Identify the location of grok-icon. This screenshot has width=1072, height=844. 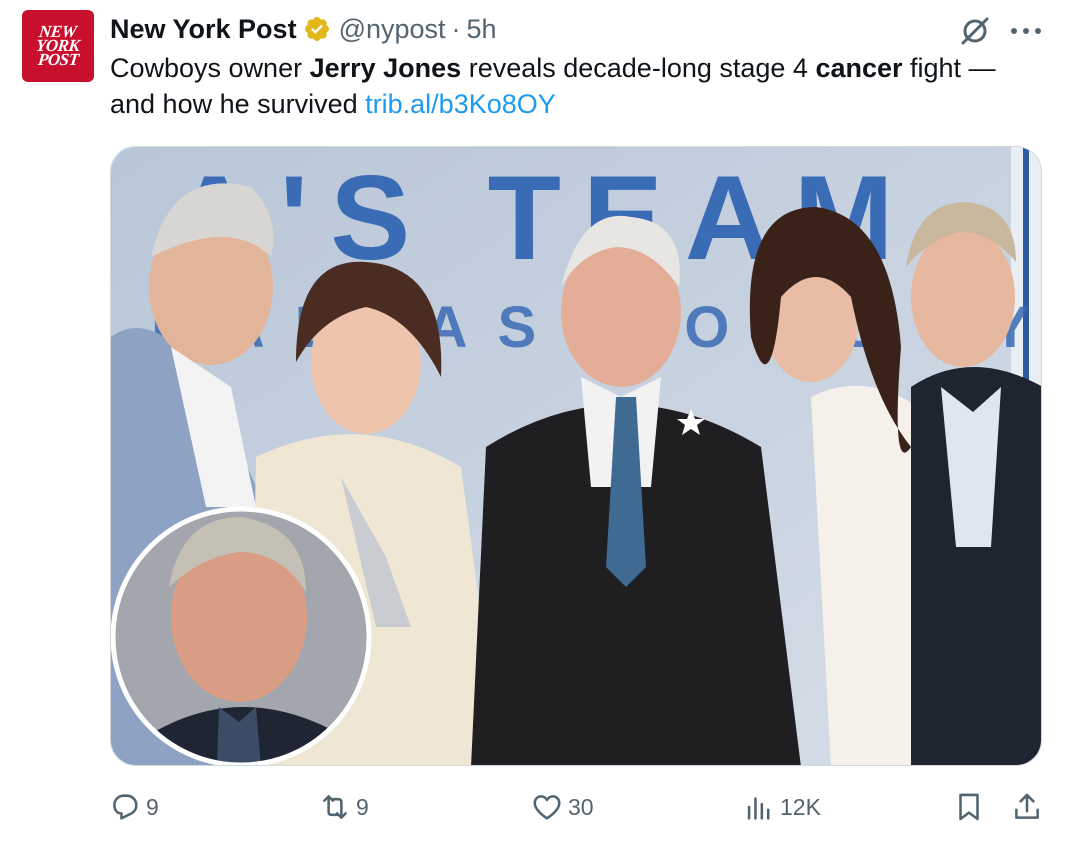
(975, 31).